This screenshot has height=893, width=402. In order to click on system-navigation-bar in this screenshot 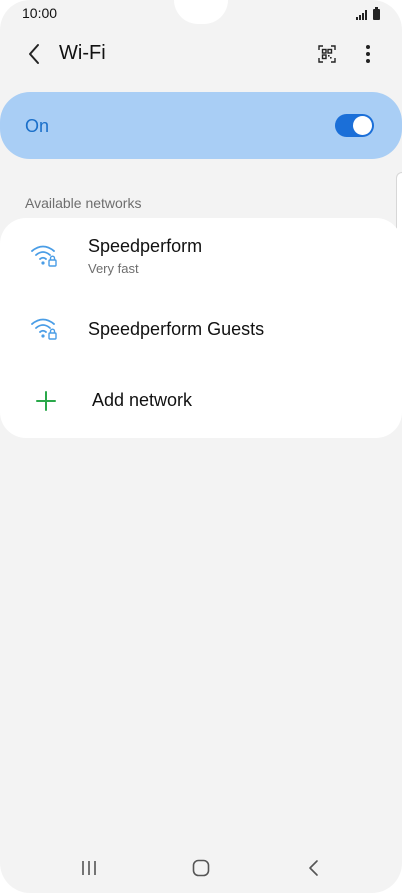, I will do `click(201, 869)`.